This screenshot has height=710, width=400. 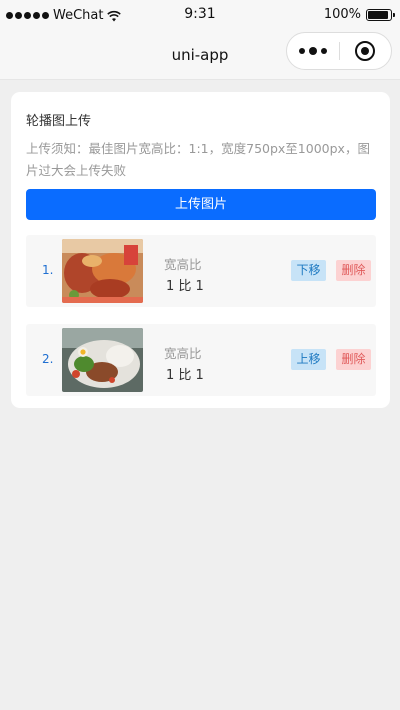 I want to click on more-menu-icon, so click(x=313, y=51).